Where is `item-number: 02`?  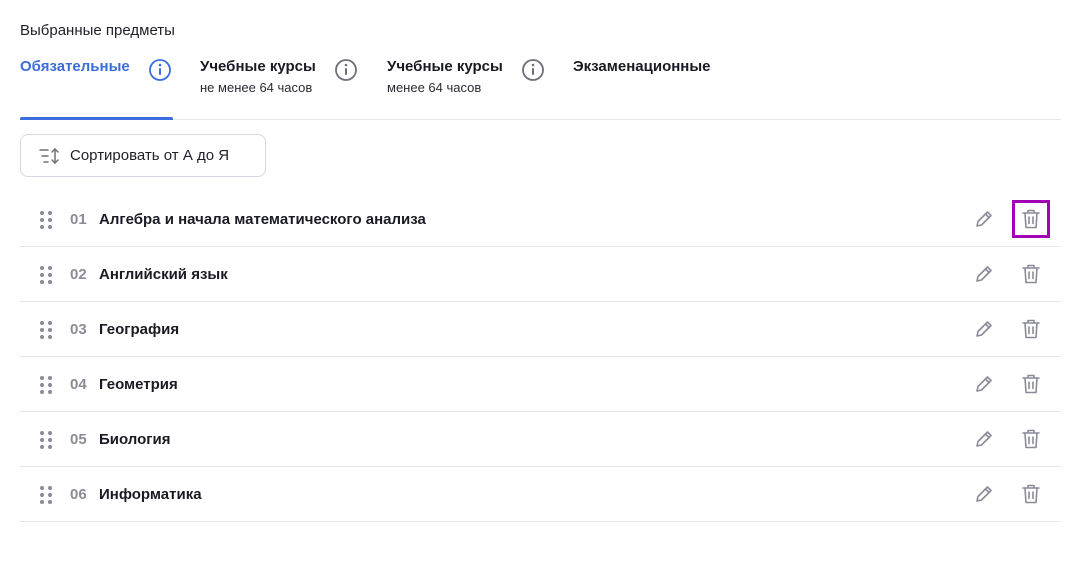
item-number: 02 is located at coordinates (78, 274).